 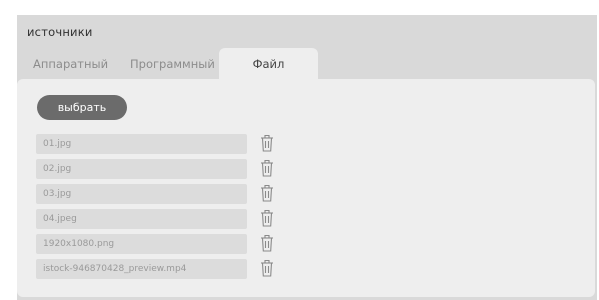 What do you see at coordinates (141, 169) in the screenshot?
I see `file-name: 02.jpg` at bounding box center [141, 169].